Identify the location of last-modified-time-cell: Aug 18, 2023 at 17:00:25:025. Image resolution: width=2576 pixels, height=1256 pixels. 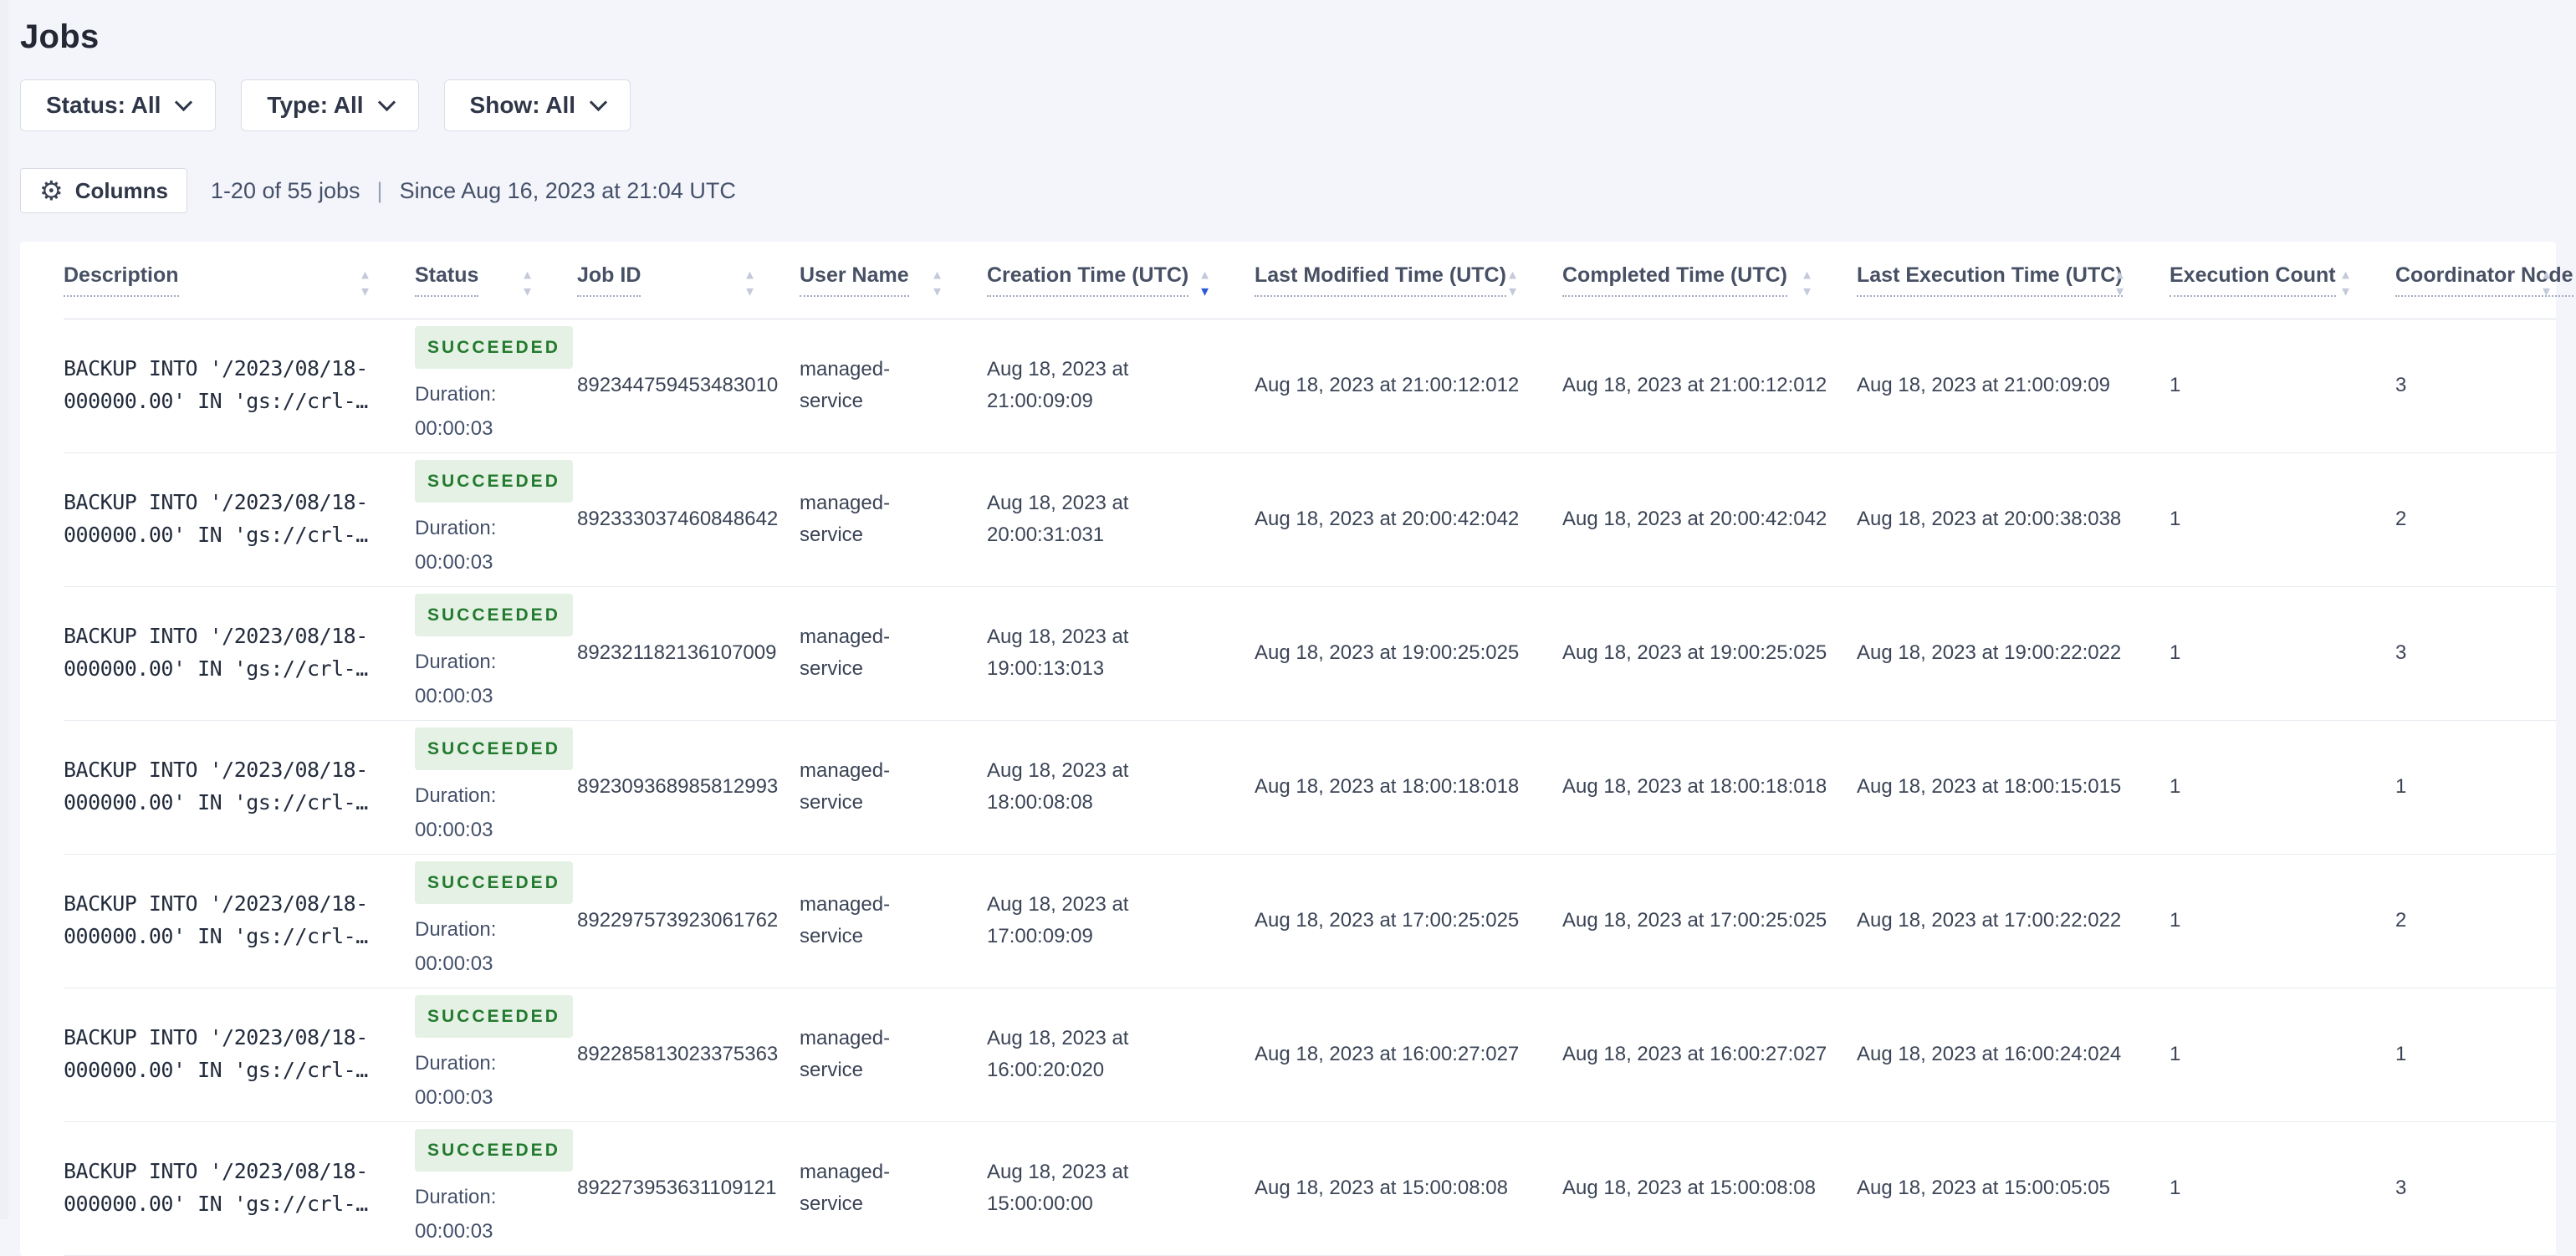
(1408, 921).